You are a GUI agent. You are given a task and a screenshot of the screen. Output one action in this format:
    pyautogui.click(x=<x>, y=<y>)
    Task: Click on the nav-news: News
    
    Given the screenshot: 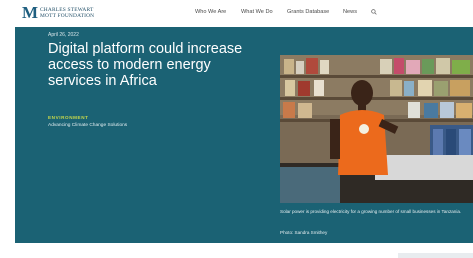 What is the action you would take?
    pyautogui.click(x=350, y=12)
    